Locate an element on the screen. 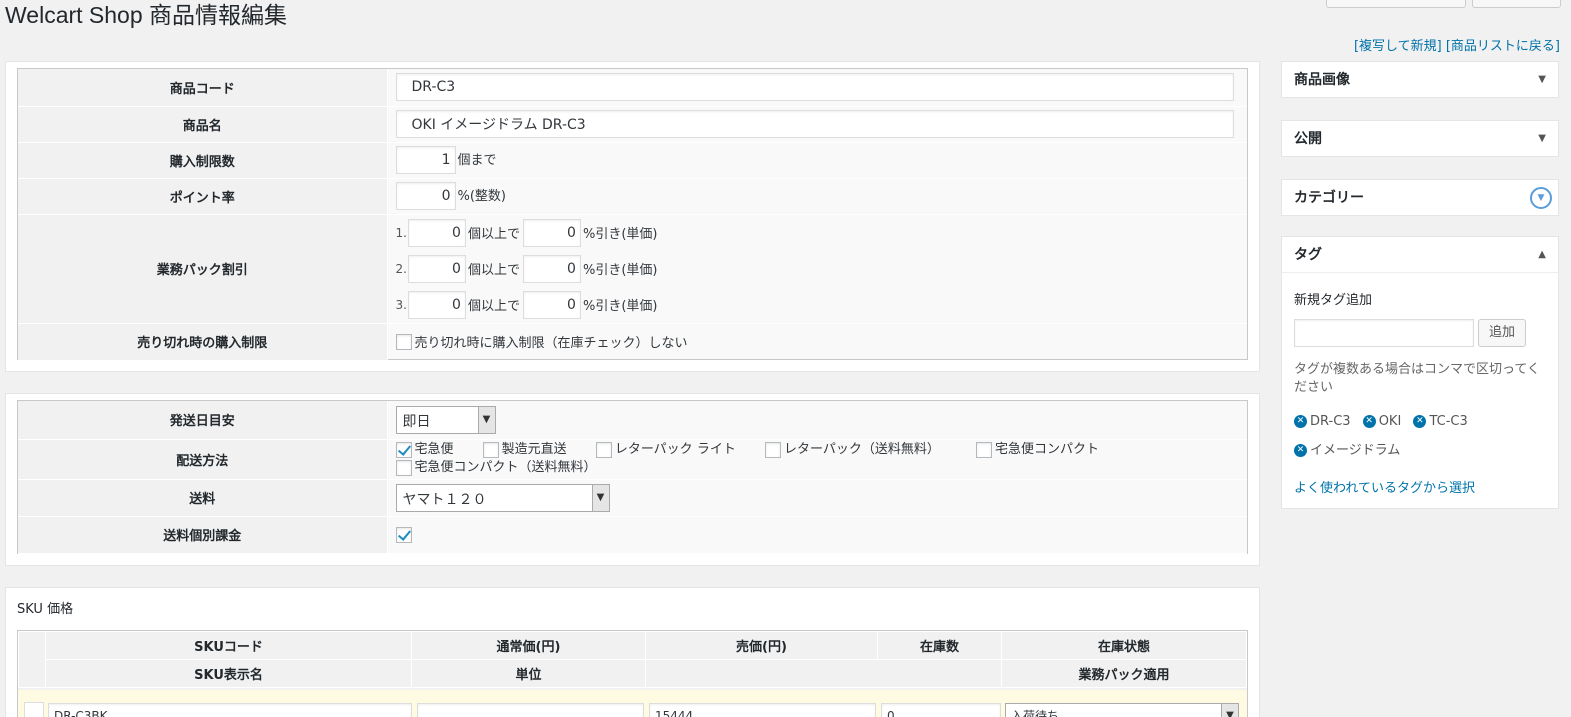 The width and height of the screenshot is (1571, 717). category-header: カテゴリー ▼ is located at coordinates (1420, 198).